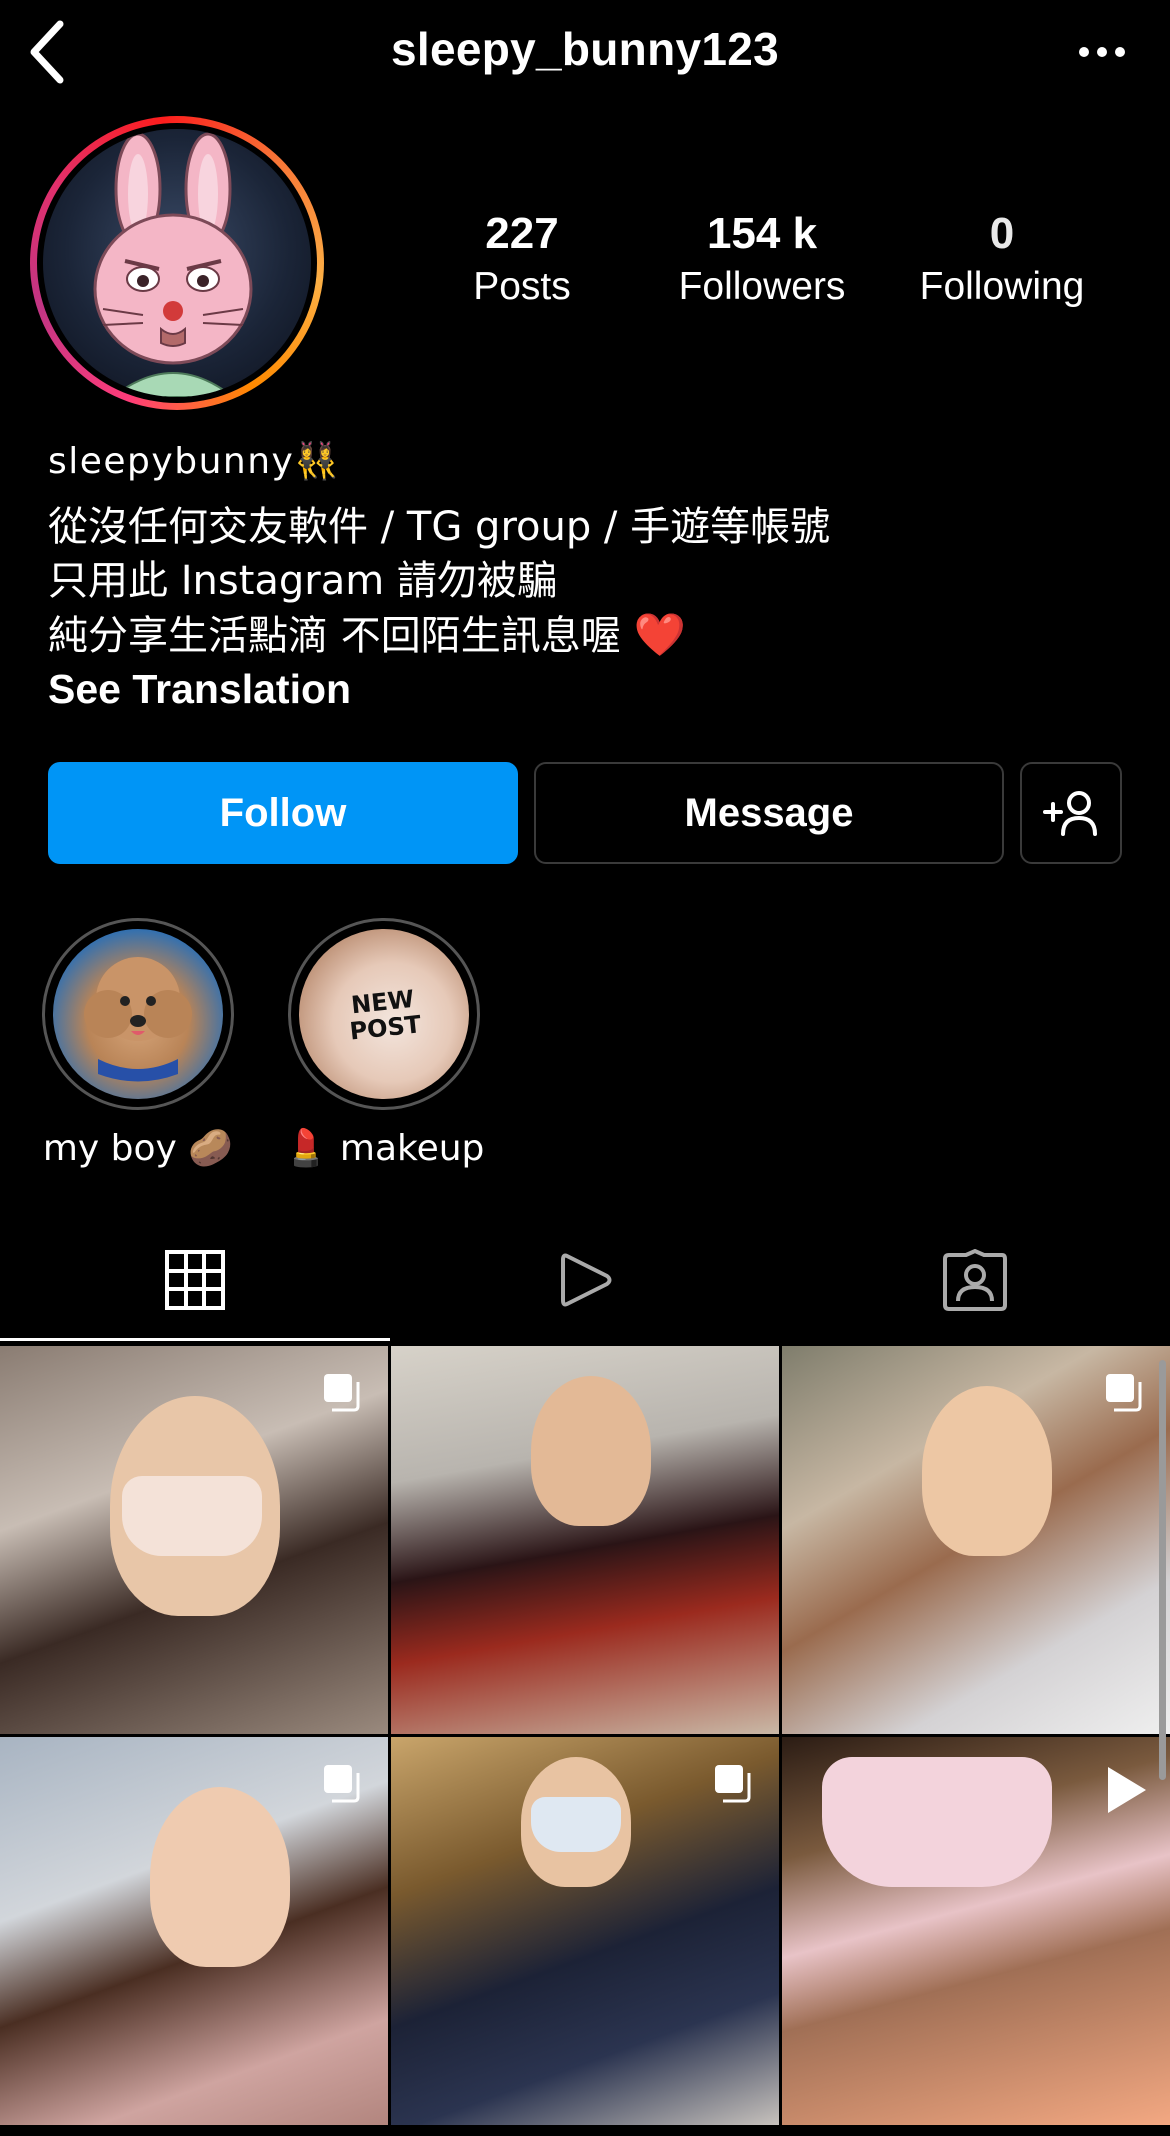  Describe the element at coordinates (659, 634) in the screenshot. I see `heart-emoji: ❤️` at that location.